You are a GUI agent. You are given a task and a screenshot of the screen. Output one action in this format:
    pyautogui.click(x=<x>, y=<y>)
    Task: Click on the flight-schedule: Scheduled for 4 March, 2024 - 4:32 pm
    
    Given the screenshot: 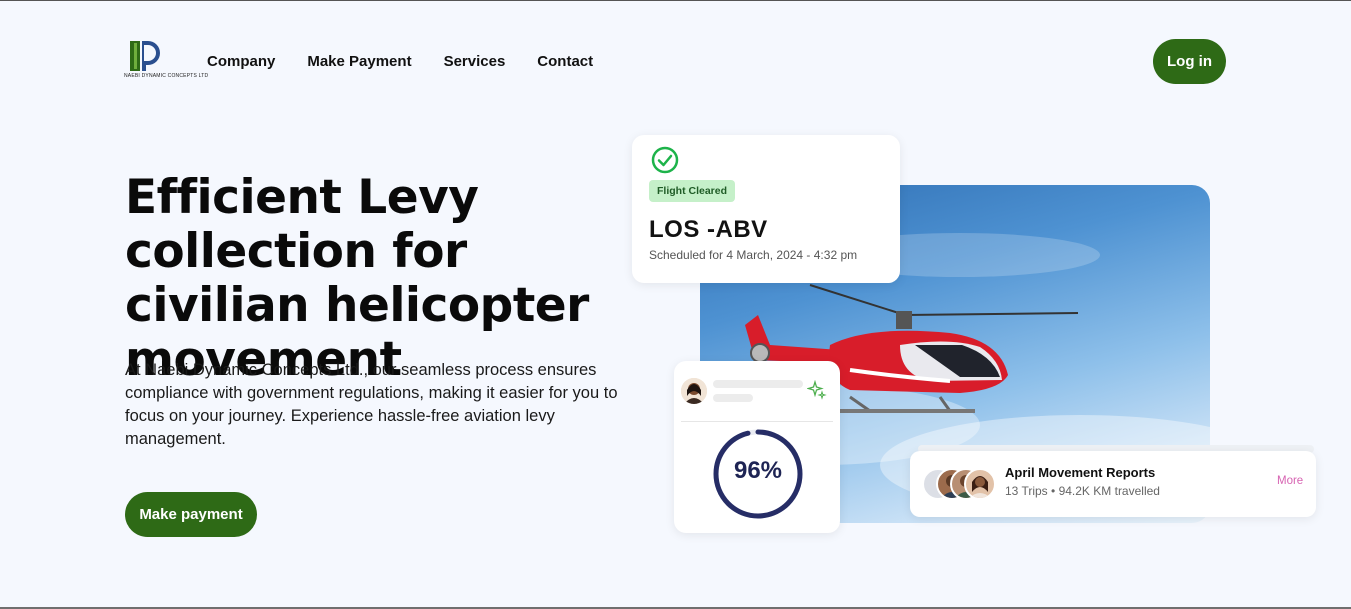 What is the action you would take?
    pyautogui.click(x=753, y=255)
    